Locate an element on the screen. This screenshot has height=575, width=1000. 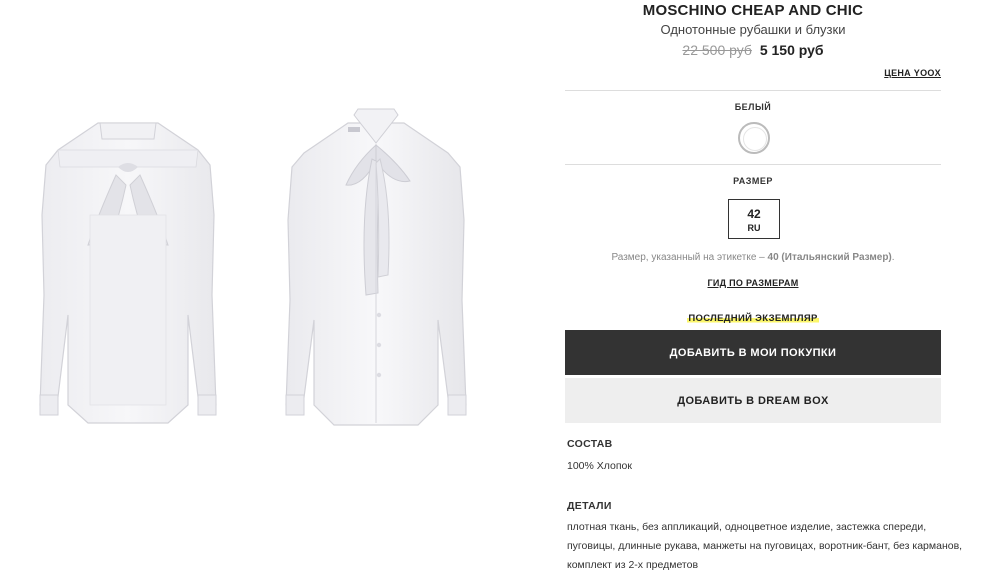
last-item-label: ПОСЛЕДНИЙ ЭКЗЕМПЛЯР is located at coordinates (753, 318).